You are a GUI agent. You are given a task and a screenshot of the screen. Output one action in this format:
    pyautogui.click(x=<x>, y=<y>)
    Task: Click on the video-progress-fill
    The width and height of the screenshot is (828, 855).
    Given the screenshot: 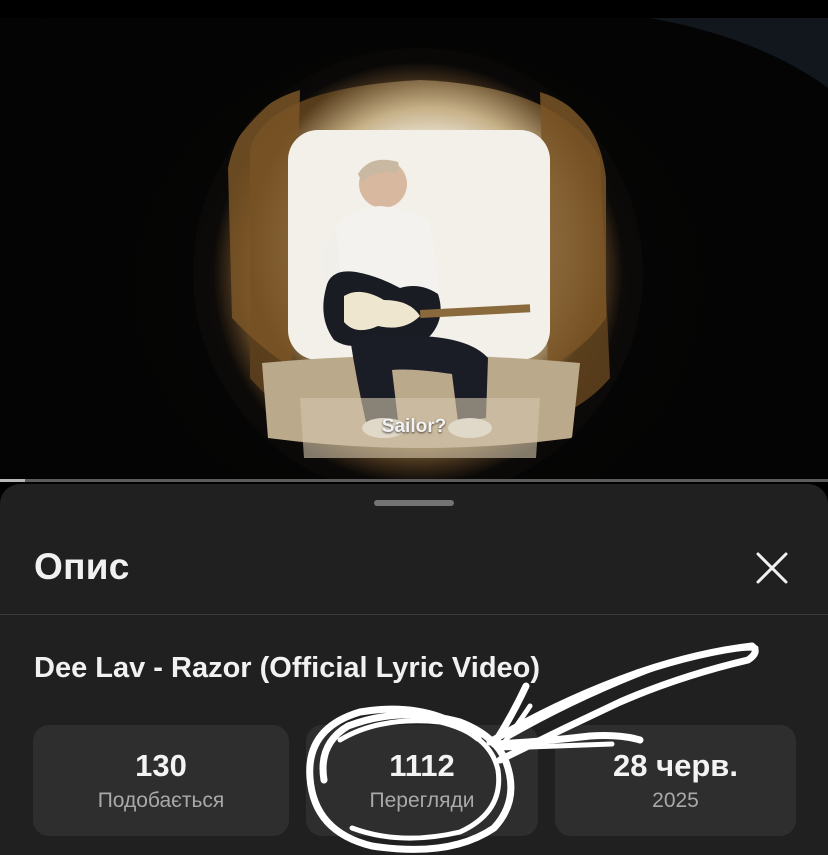 What is the action you would take?
    pyautogui.click(x=12, y=480)
    